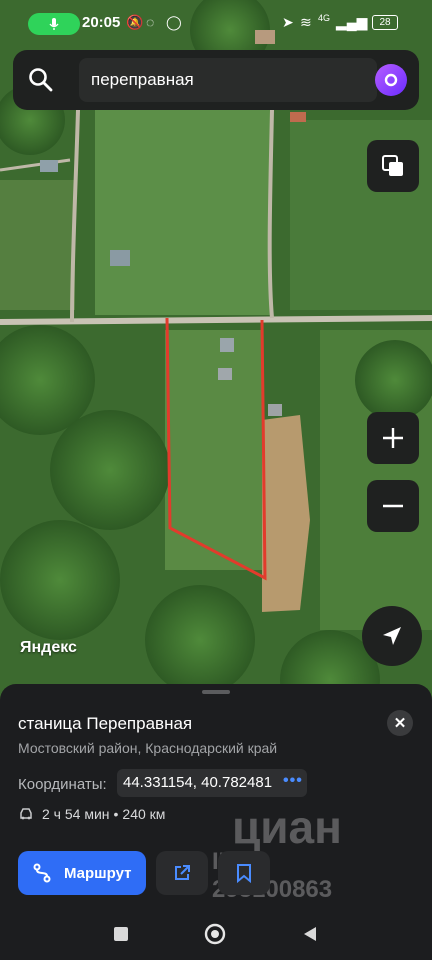 This screenshot has height=960, width=432. I want to click on search-bar: переправная, so click(216, 80).